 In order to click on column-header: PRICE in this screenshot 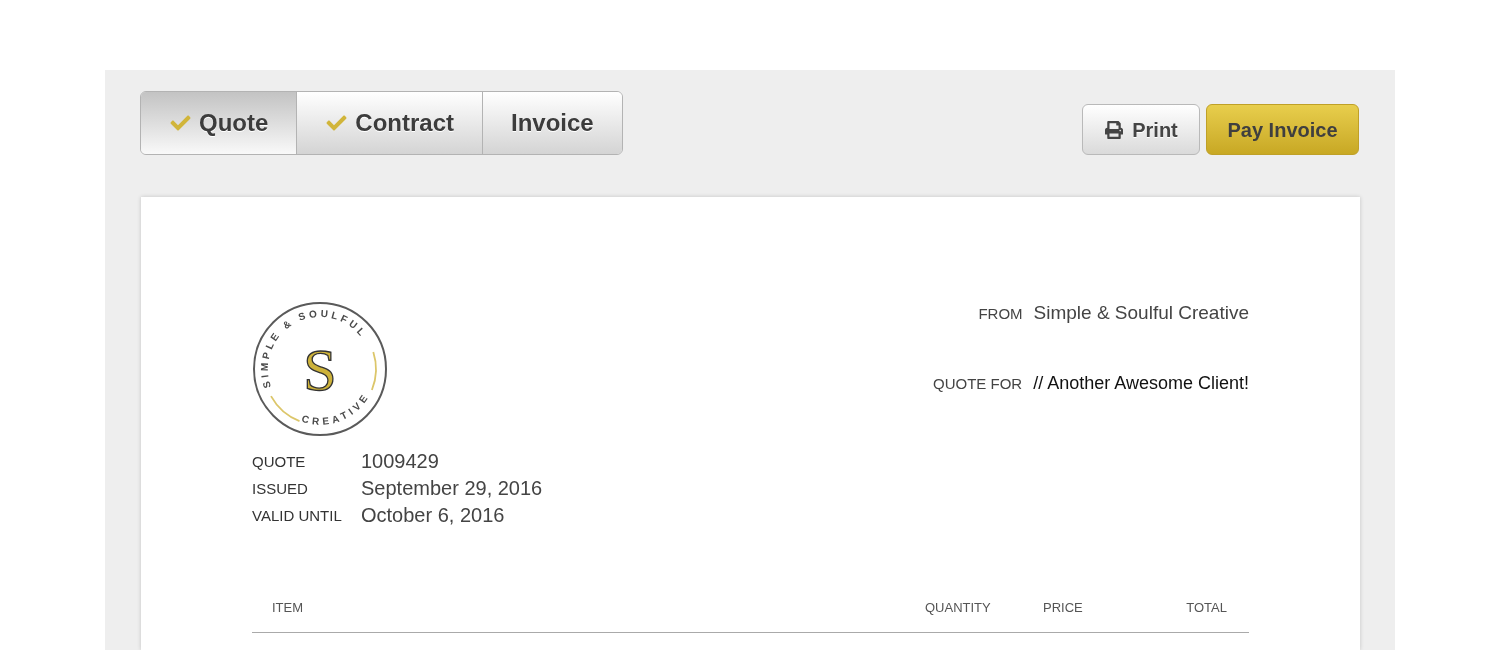, I will do `click(1063, 608)`.